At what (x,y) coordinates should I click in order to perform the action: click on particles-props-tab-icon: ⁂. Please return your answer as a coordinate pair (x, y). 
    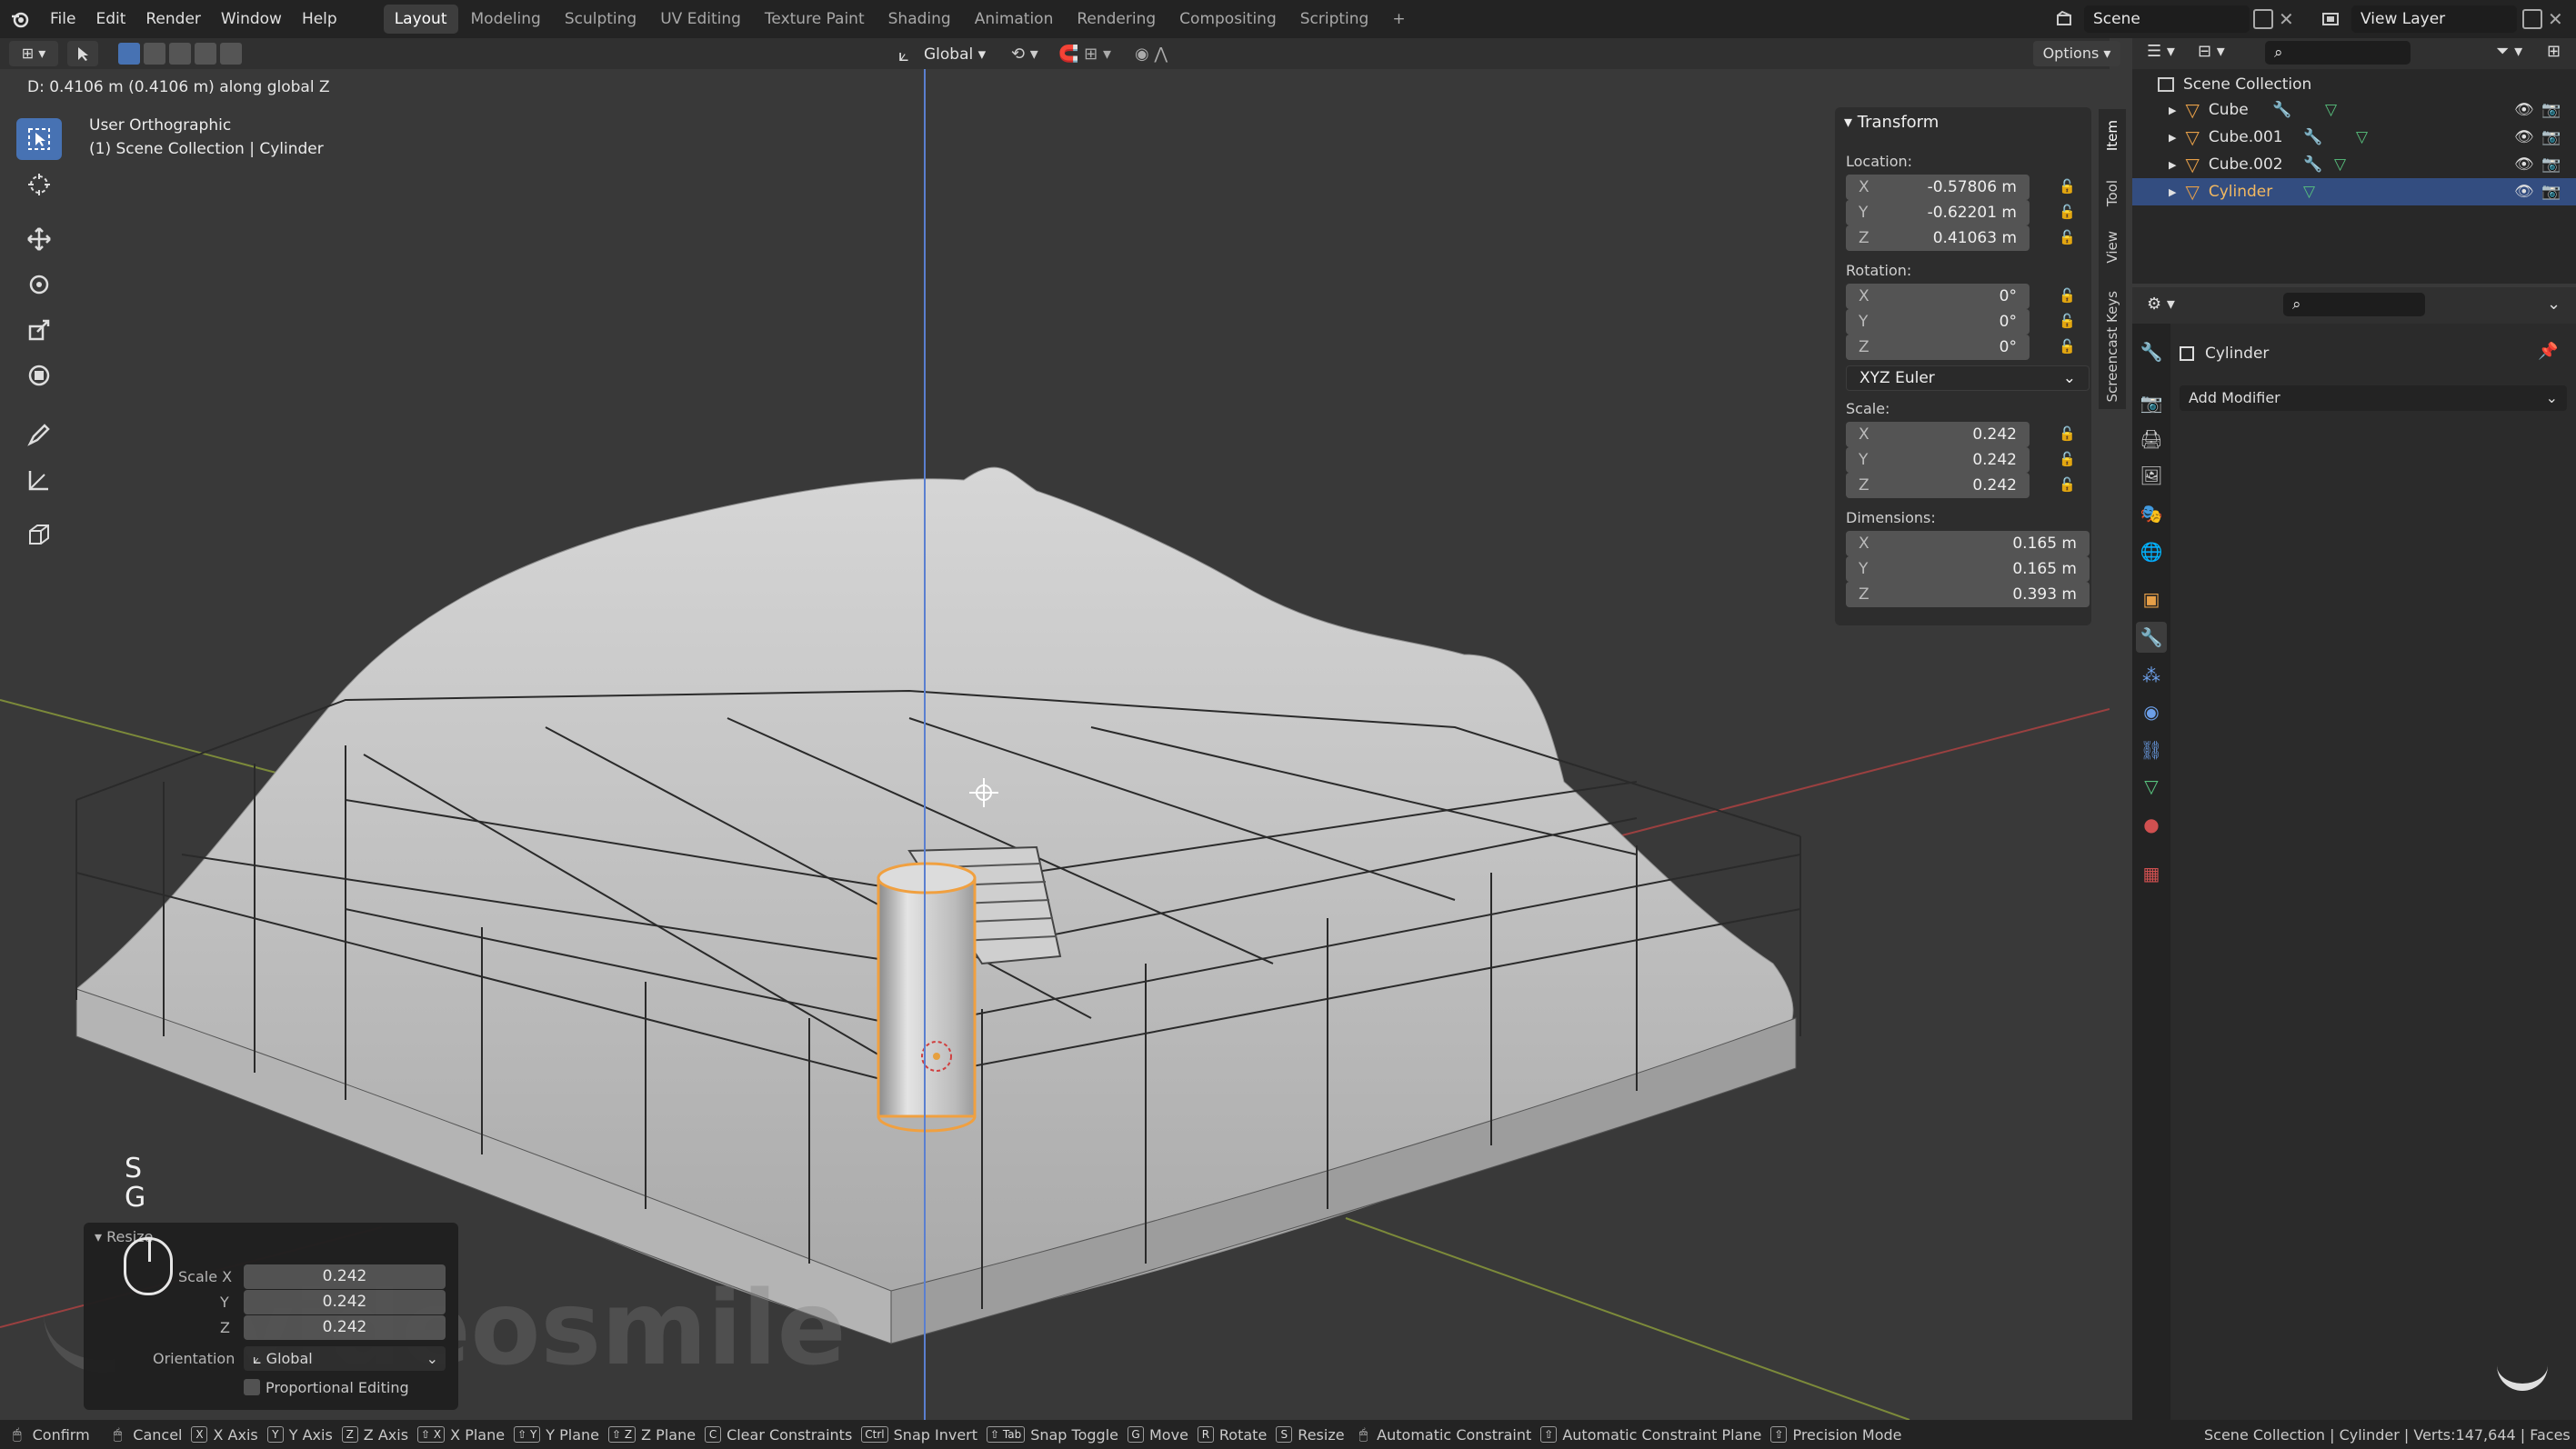
    Looking at the image, I should click on (2151, 675).